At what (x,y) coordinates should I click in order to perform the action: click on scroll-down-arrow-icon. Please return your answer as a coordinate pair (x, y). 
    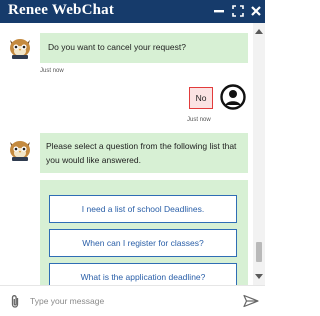
    Looking at the image, I should click on (259, 276).